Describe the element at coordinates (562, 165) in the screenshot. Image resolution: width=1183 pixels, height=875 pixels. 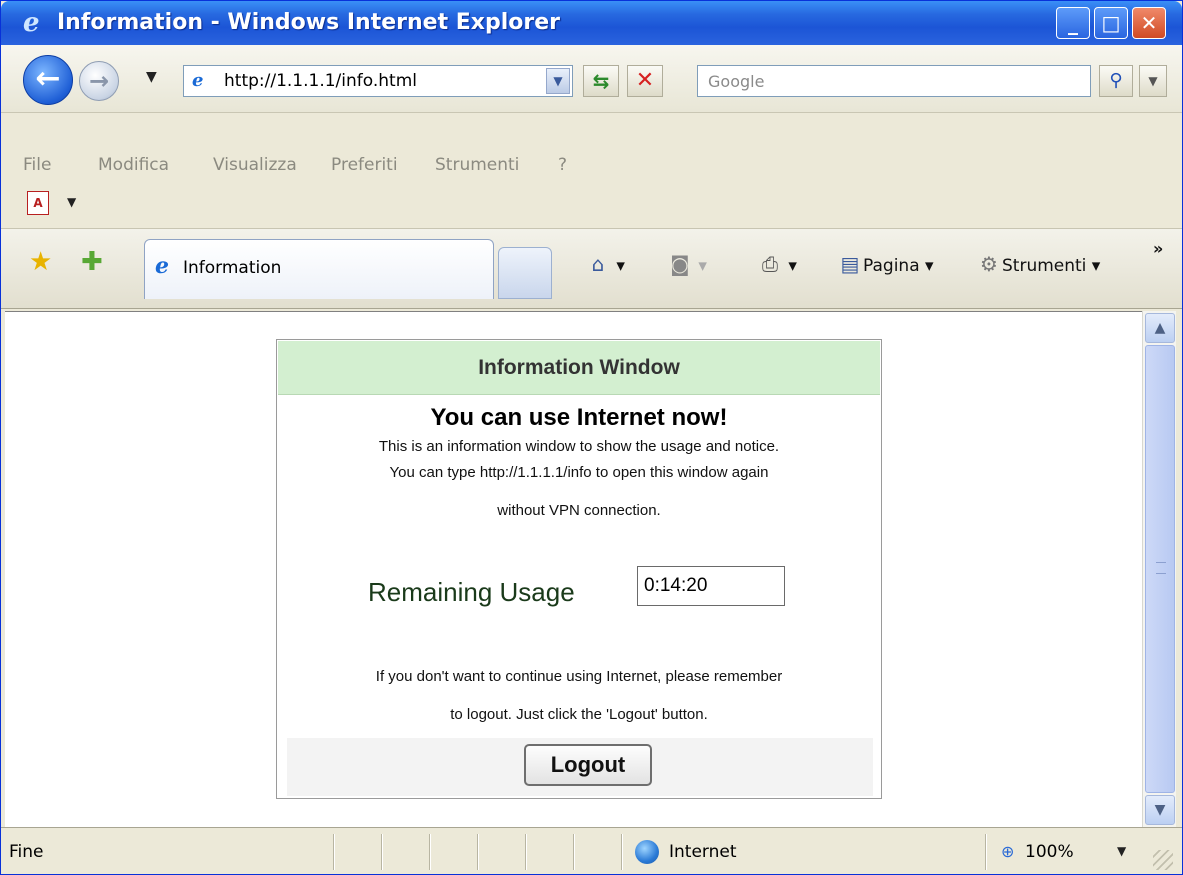
I see `menu-help: ?` at that location.